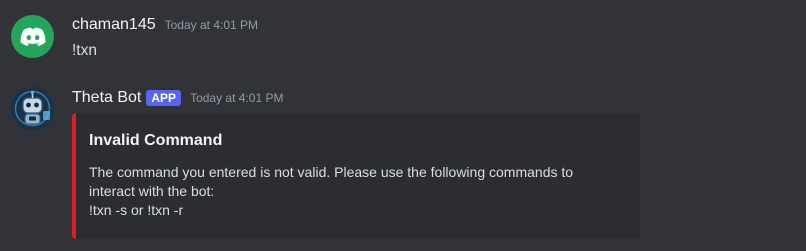 The height and width of the screenshot is (251, 806). What do you see at coordinates (114, 25) in the screenshot?
I see `username: chaman145` at bounding box center [114, 25].